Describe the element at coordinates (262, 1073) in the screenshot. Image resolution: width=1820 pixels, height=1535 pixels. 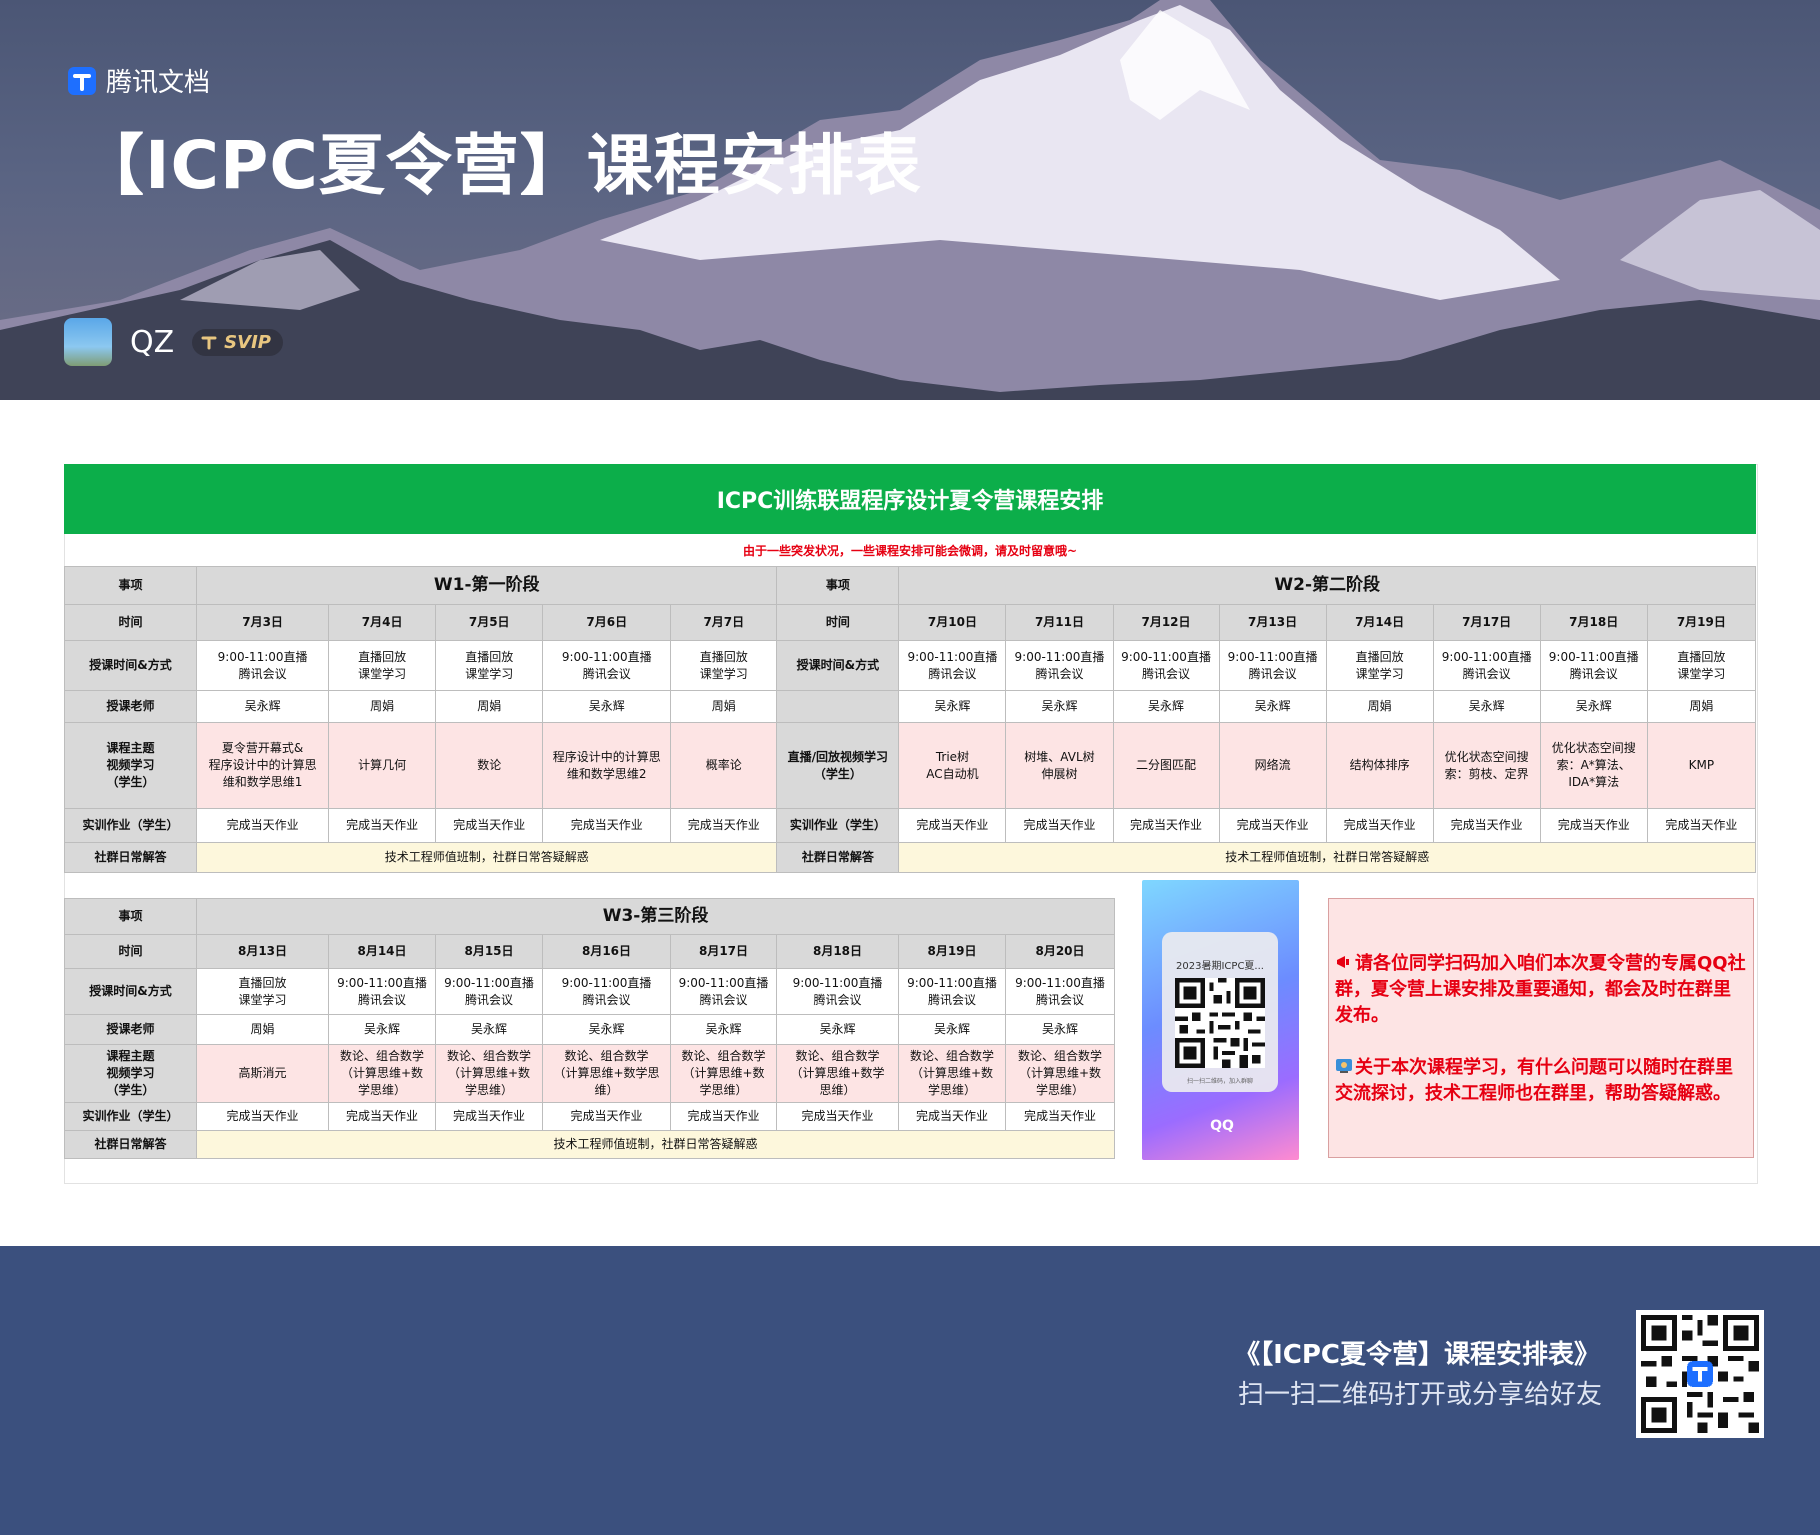
I see `topic-cell: 高斯消元` at that location.